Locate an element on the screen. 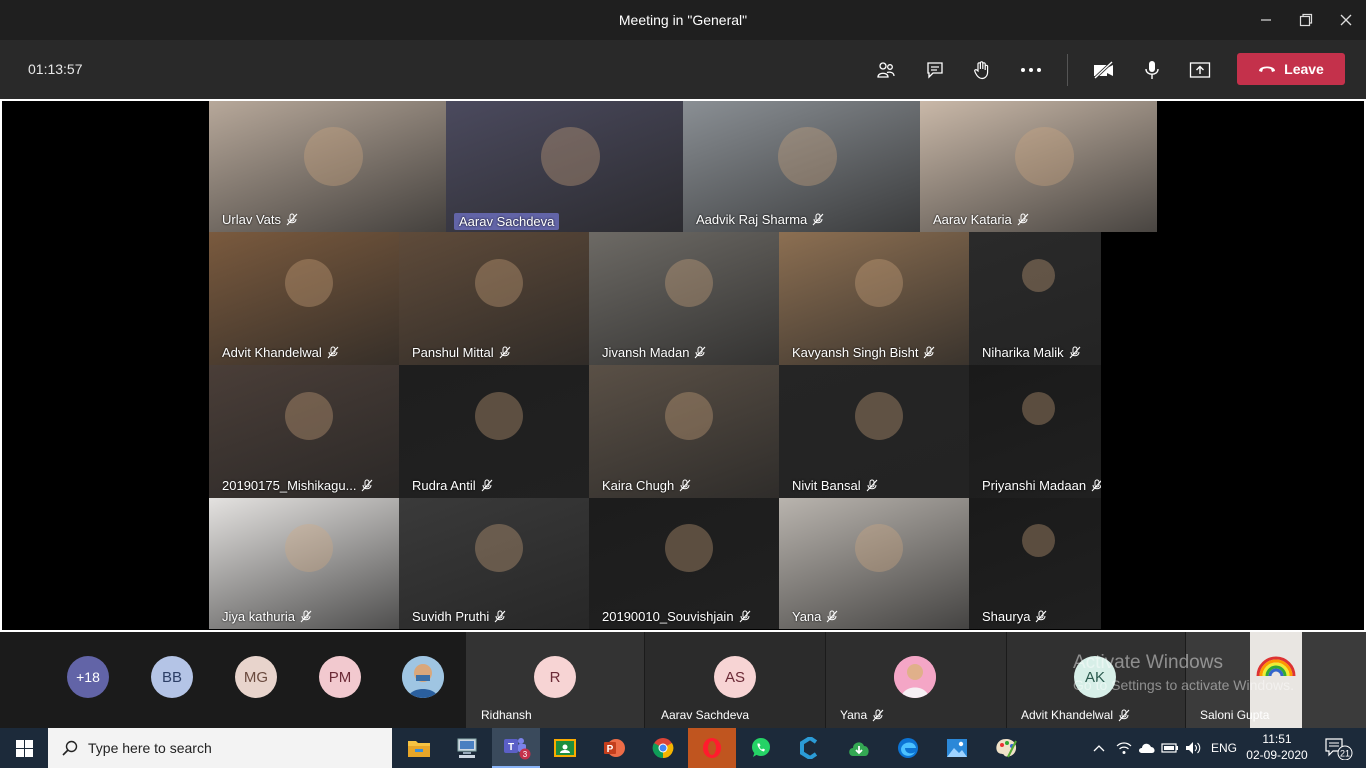 This screenshot has height=768, width=1366. participant-name-label: Urlav Vats is located at coordinates (260, 219).